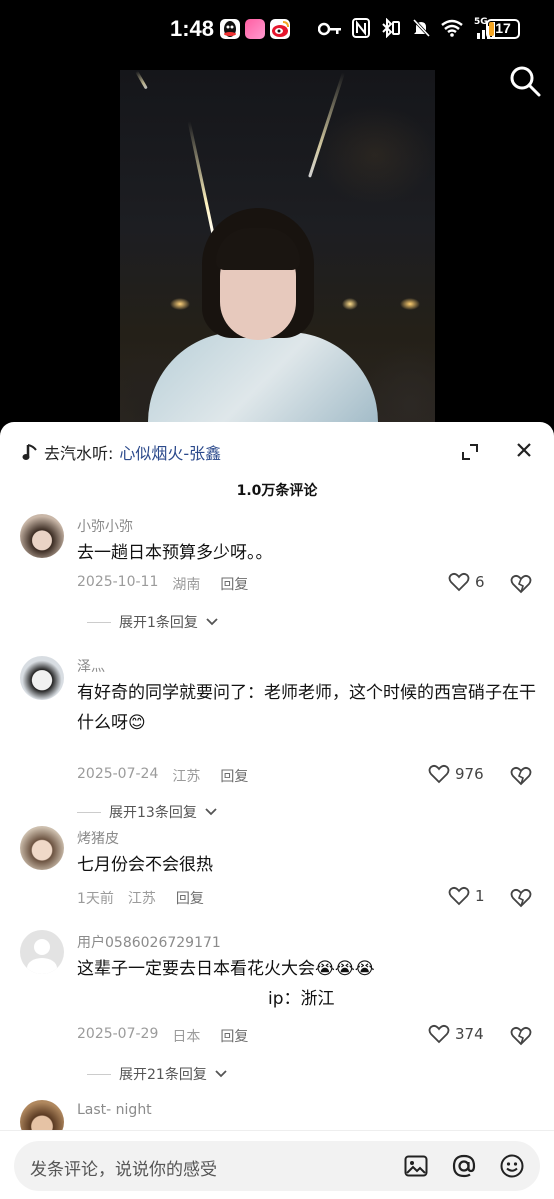 The width and height of the screenshot is (554, 1199). Describe the element at coordinates (114, 1110) in the screenshot. I see `comment-username: Last- night` at that location.